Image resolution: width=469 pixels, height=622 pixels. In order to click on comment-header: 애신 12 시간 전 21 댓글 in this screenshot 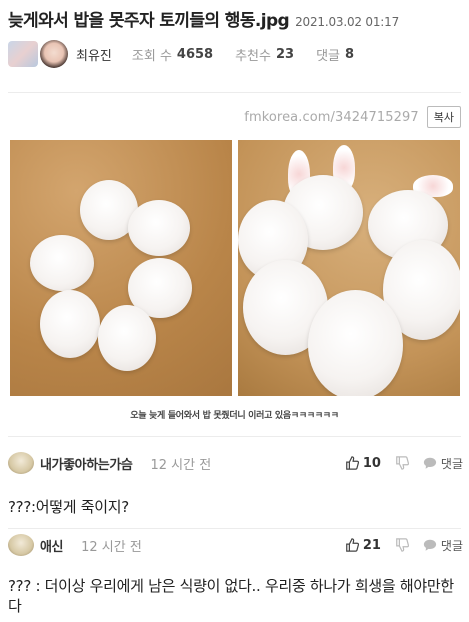, I will do `click(235, 545)`.